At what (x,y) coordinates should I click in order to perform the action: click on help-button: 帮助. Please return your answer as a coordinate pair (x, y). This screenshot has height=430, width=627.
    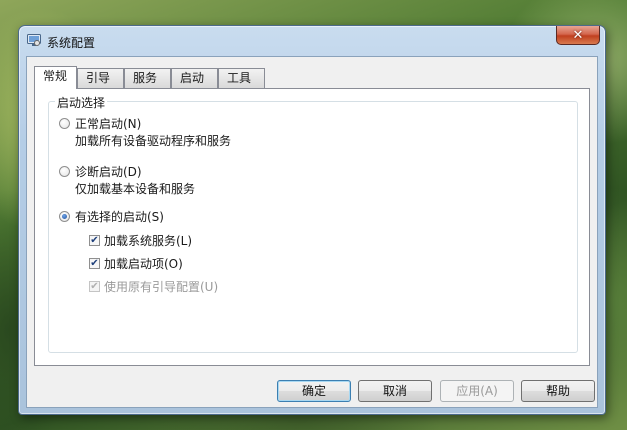
    Looking at the image, I should click on (558, 391).